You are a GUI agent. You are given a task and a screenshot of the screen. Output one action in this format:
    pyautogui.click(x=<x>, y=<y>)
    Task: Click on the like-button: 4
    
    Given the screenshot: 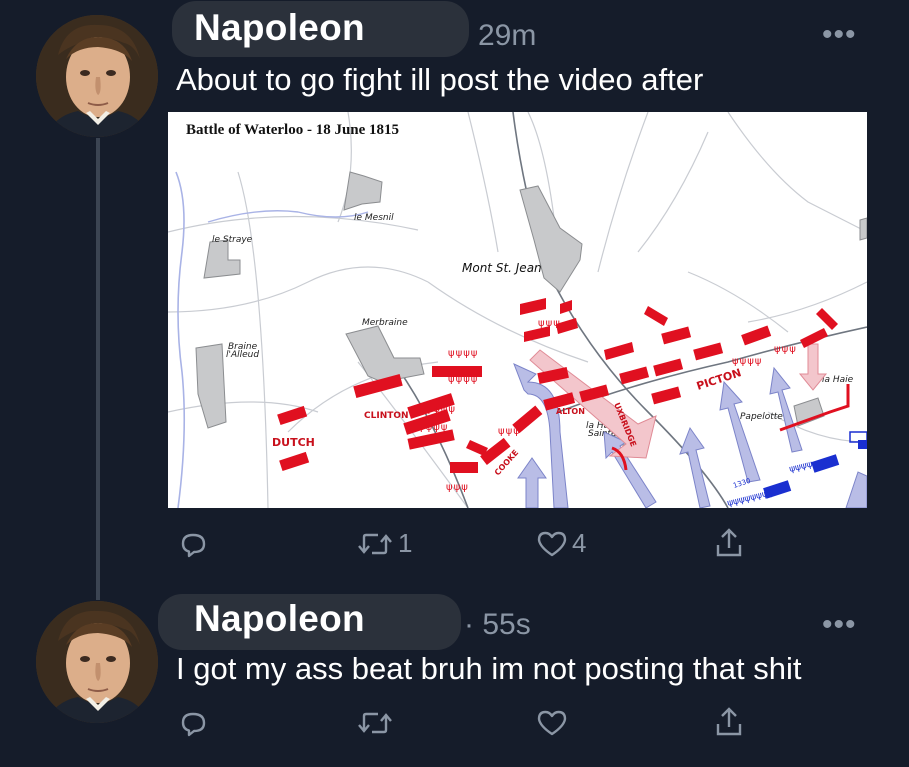 What is the action you would take?
    pyautogui.click(x=561, y=543)
    